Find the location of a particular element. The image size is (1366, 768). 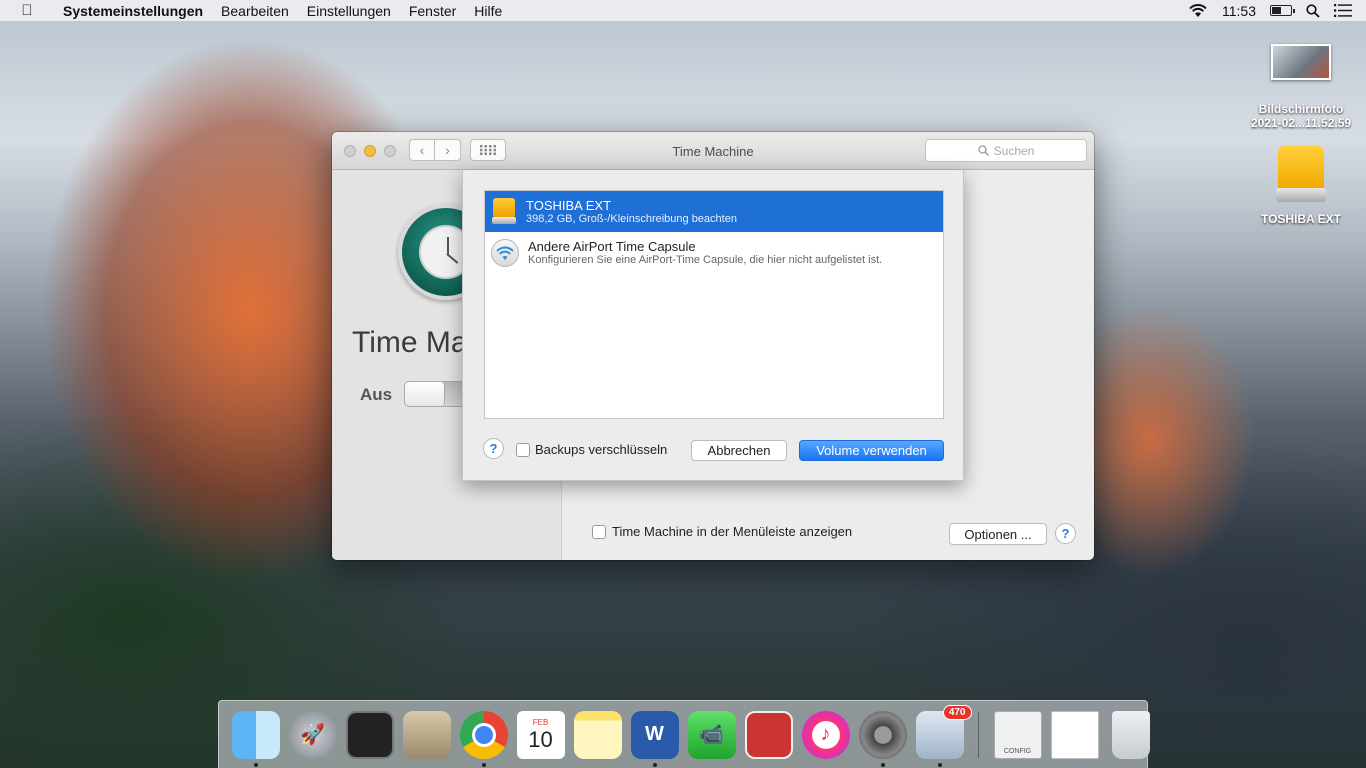

calendar-month: FEB is located at coordinates (540, 722).